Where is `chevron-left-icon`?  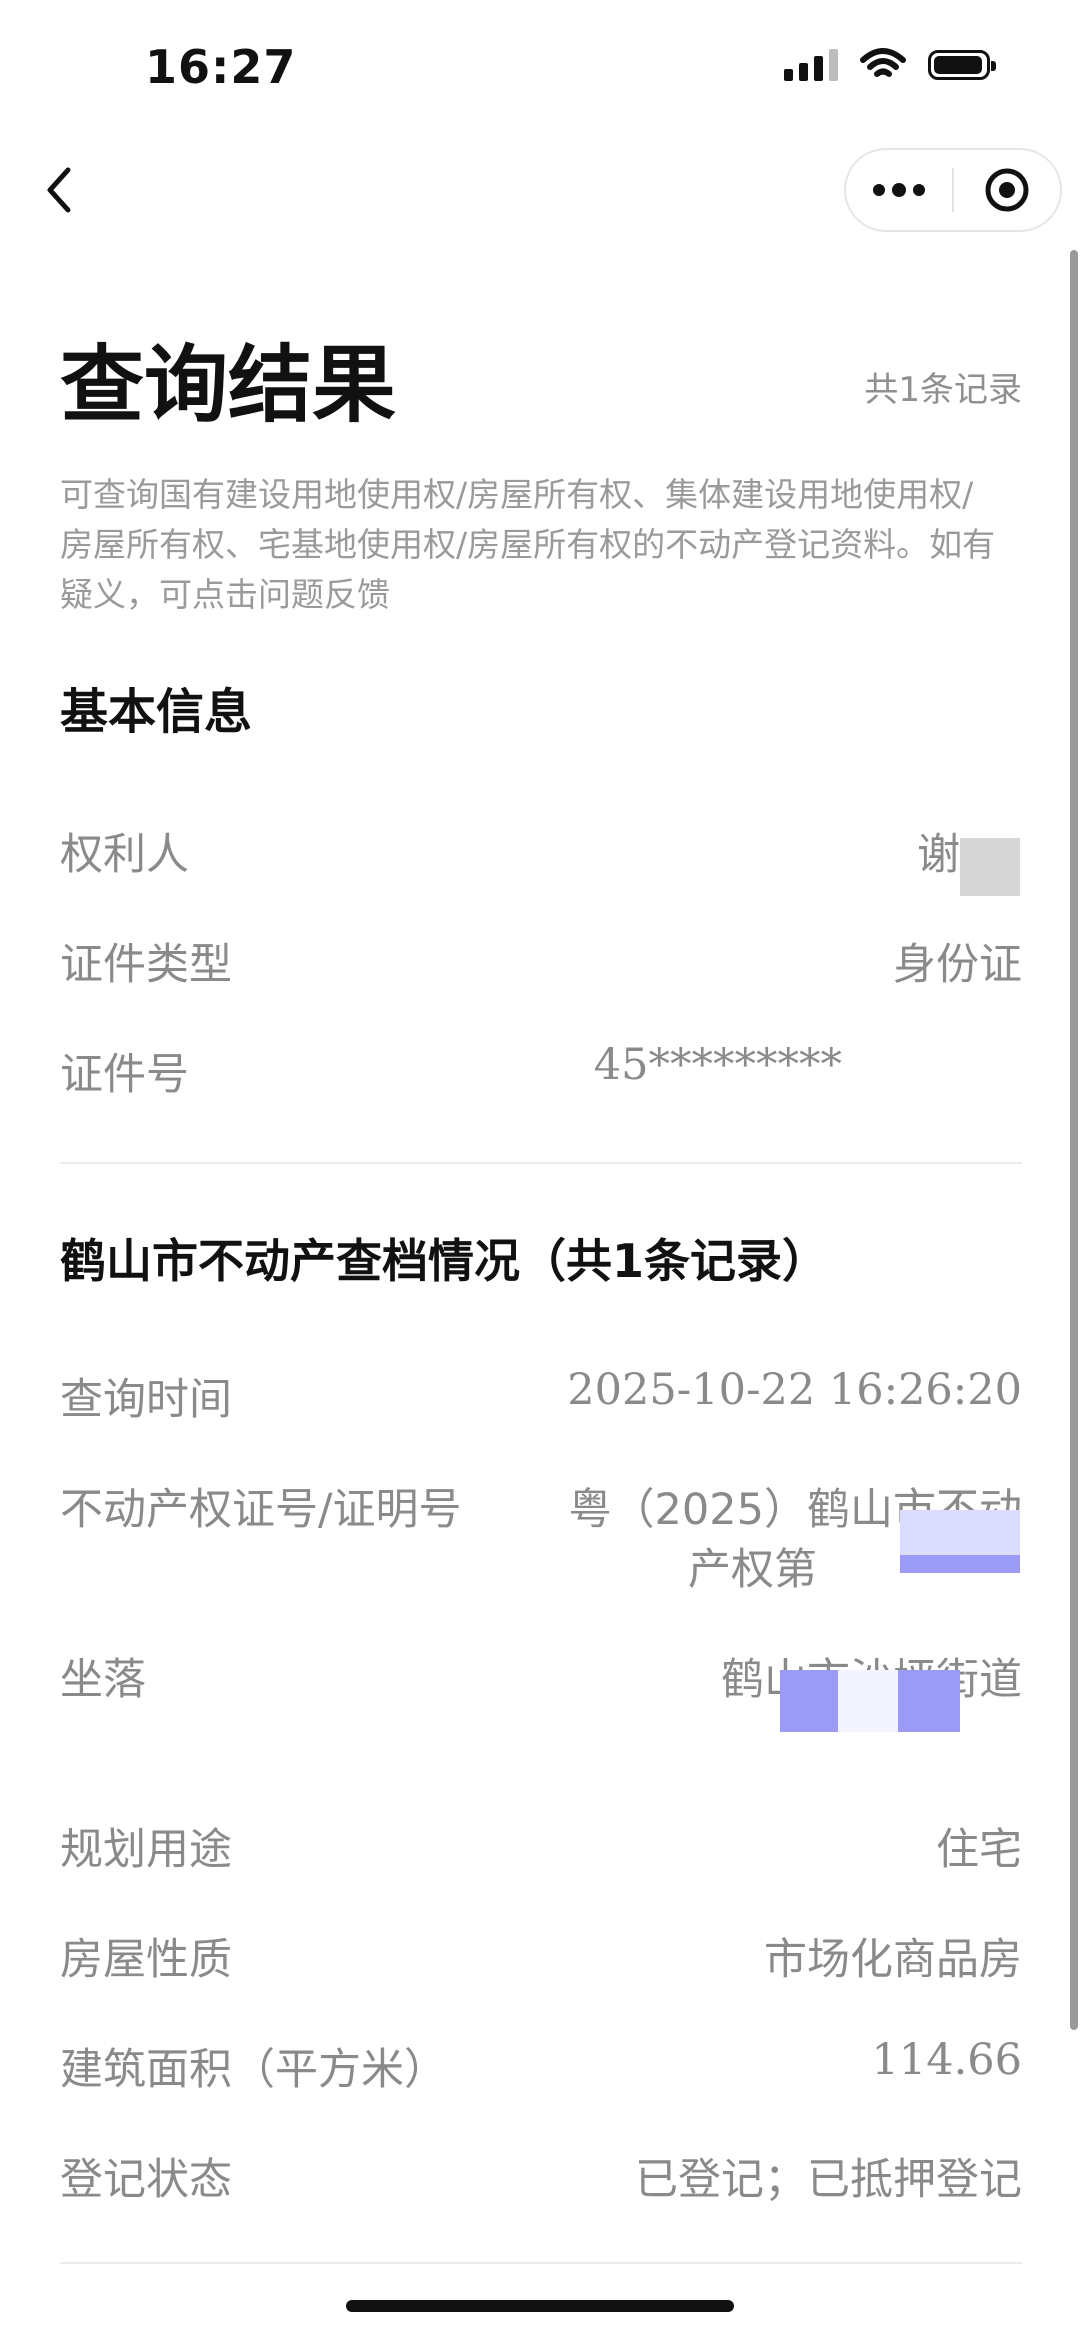 chevron-left-icon is located at coordinates (60, 190).